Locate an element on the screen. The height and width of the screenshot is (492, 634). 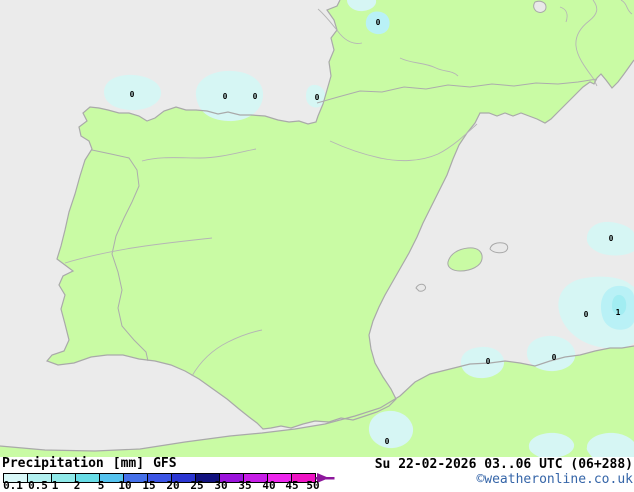
scale-tick: 50 is located at coordinates (313, 485).